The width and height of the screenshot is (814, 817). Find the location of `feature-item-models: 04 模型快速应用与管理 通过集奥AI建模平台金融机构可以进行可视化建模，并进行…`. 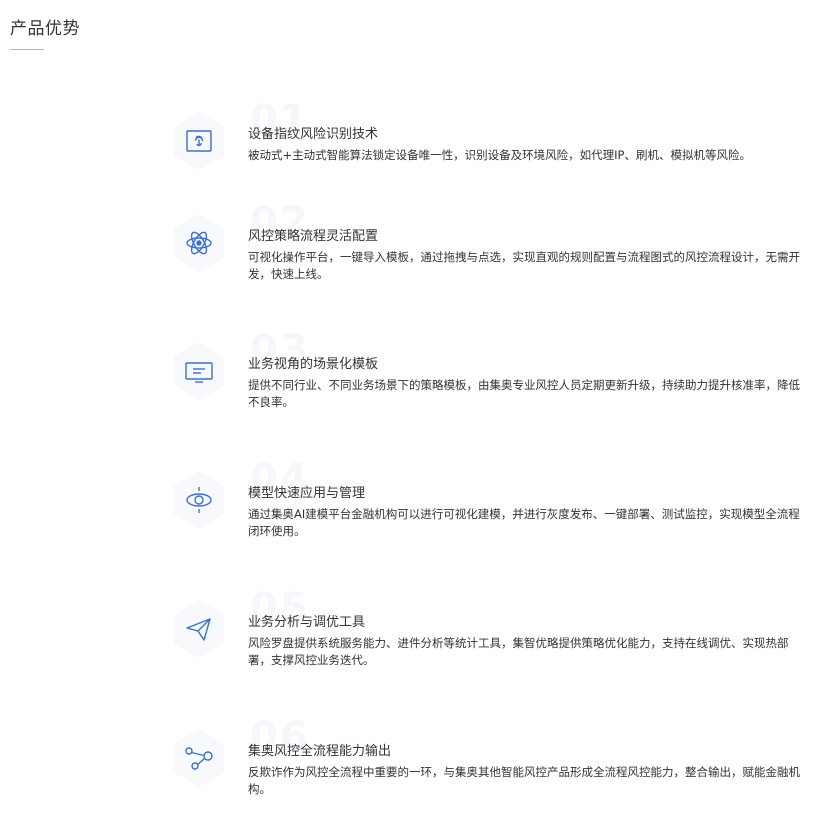

feature-item-models: 04 模型快速应用与管理 通过集奥AI建模平台金融机构可以进行可视化建模，并进行… is located at coordinates (490, 520).